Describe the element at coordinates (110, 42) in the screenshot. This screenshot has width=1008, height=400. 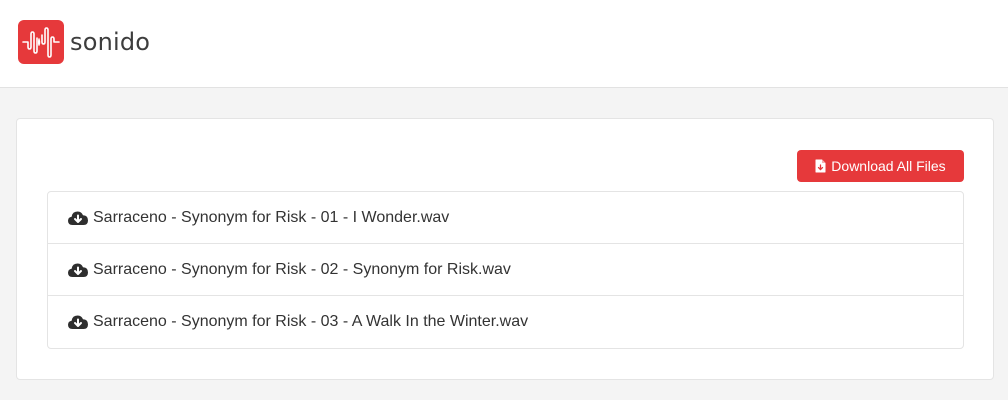
I see `brand-name: sonido` at that location.